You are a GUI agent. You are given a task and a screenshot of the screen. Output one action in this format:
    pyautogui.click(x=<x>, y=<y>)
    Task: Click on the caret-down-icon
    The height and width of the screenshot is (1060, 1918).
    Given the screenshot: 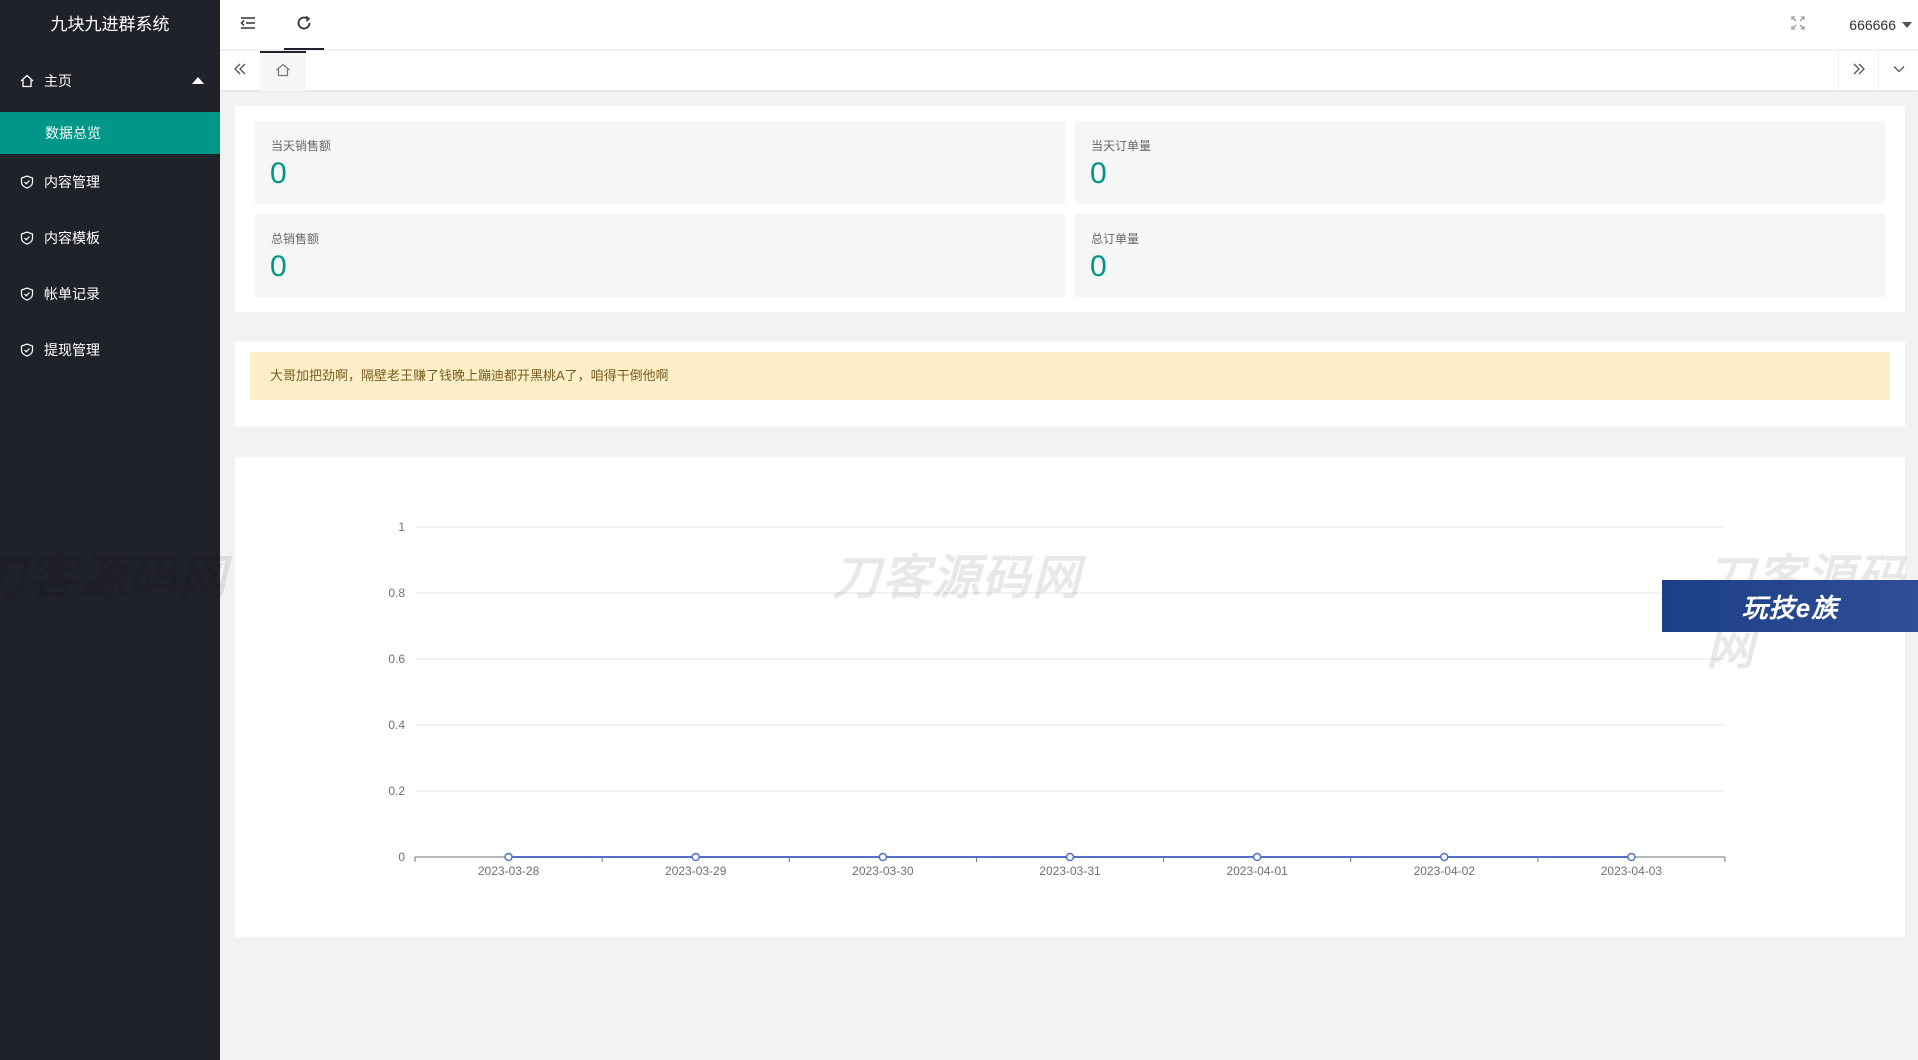 What is the action you would take?
    pyautogui.click(x=1907, y=25)
    